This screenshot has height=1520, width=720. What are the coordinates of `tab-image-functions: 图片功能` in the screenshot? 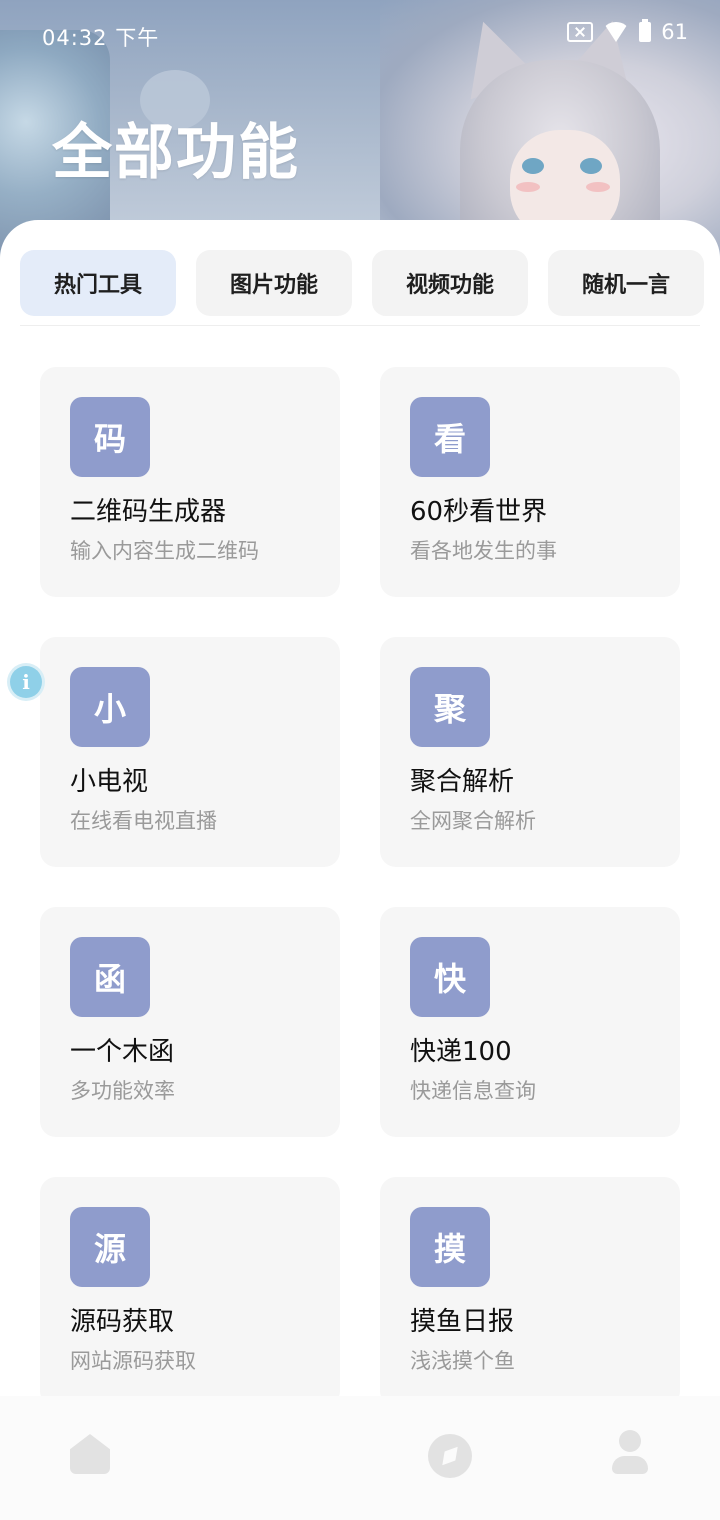 It's located at (274, 283).